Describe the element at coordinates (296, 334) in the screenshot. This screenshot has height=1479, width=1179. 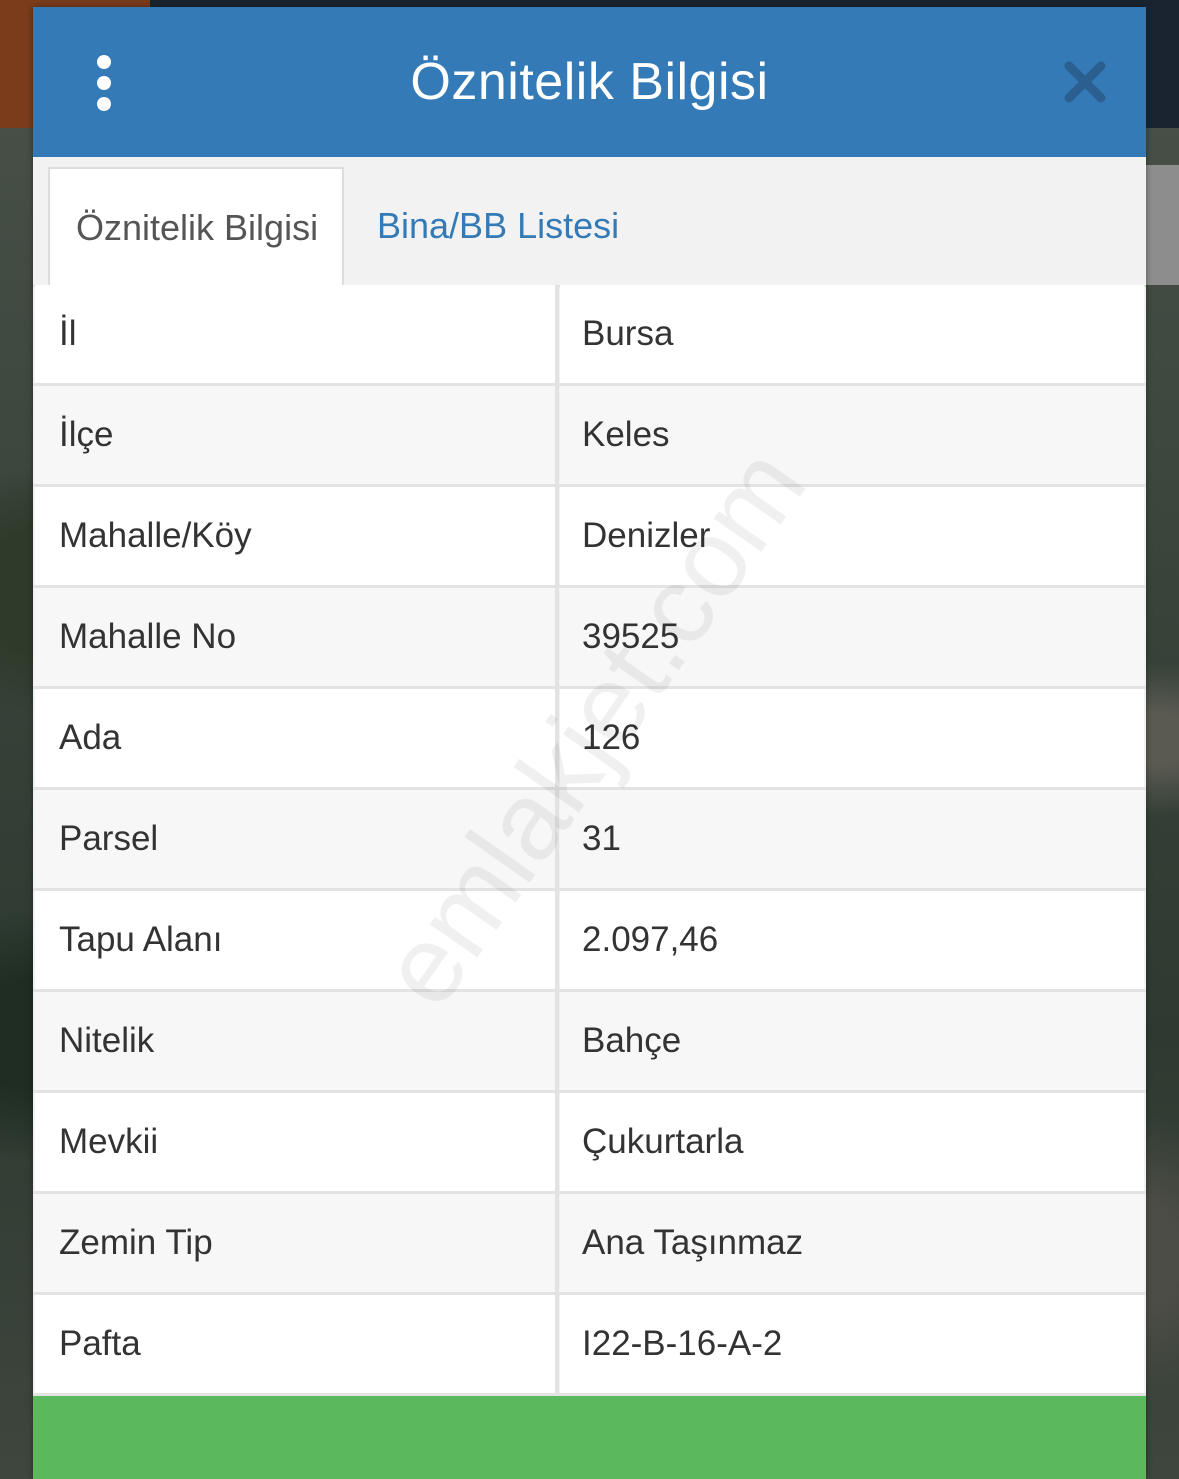
I see `attribute-key: İl` at that location.